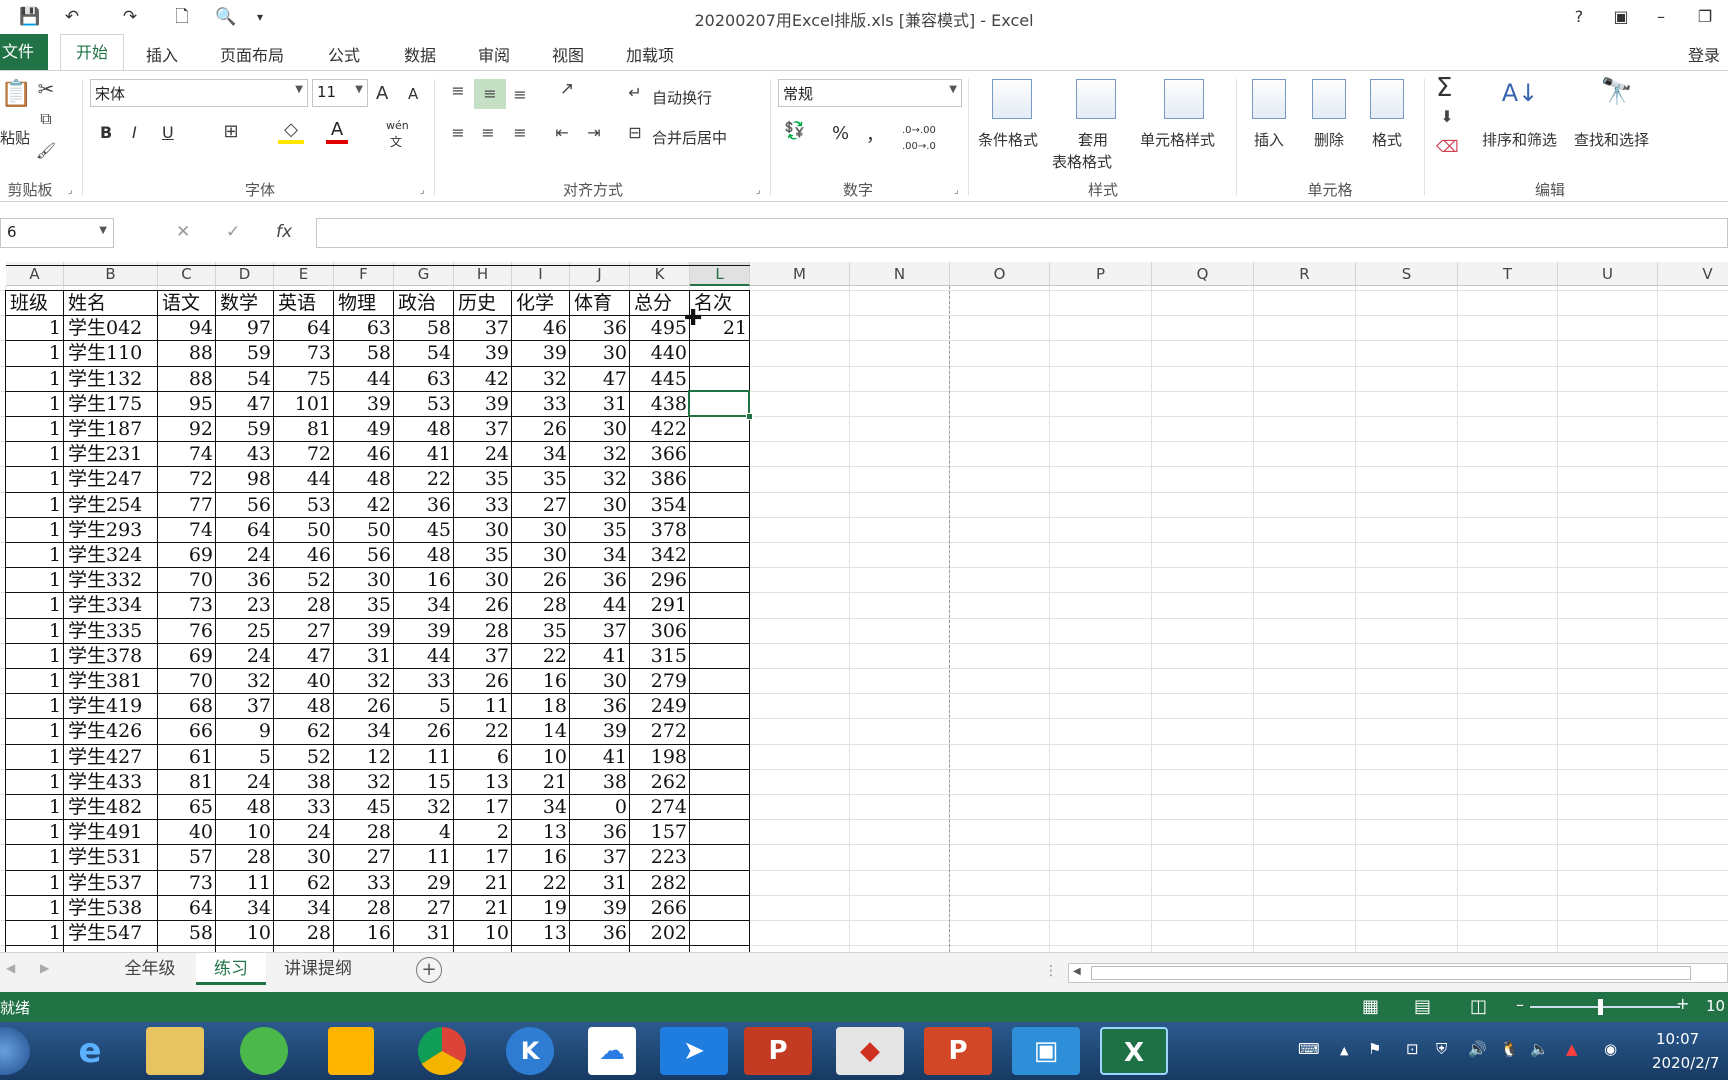  I want to click on data-cell: 体育, so click(600, 303).